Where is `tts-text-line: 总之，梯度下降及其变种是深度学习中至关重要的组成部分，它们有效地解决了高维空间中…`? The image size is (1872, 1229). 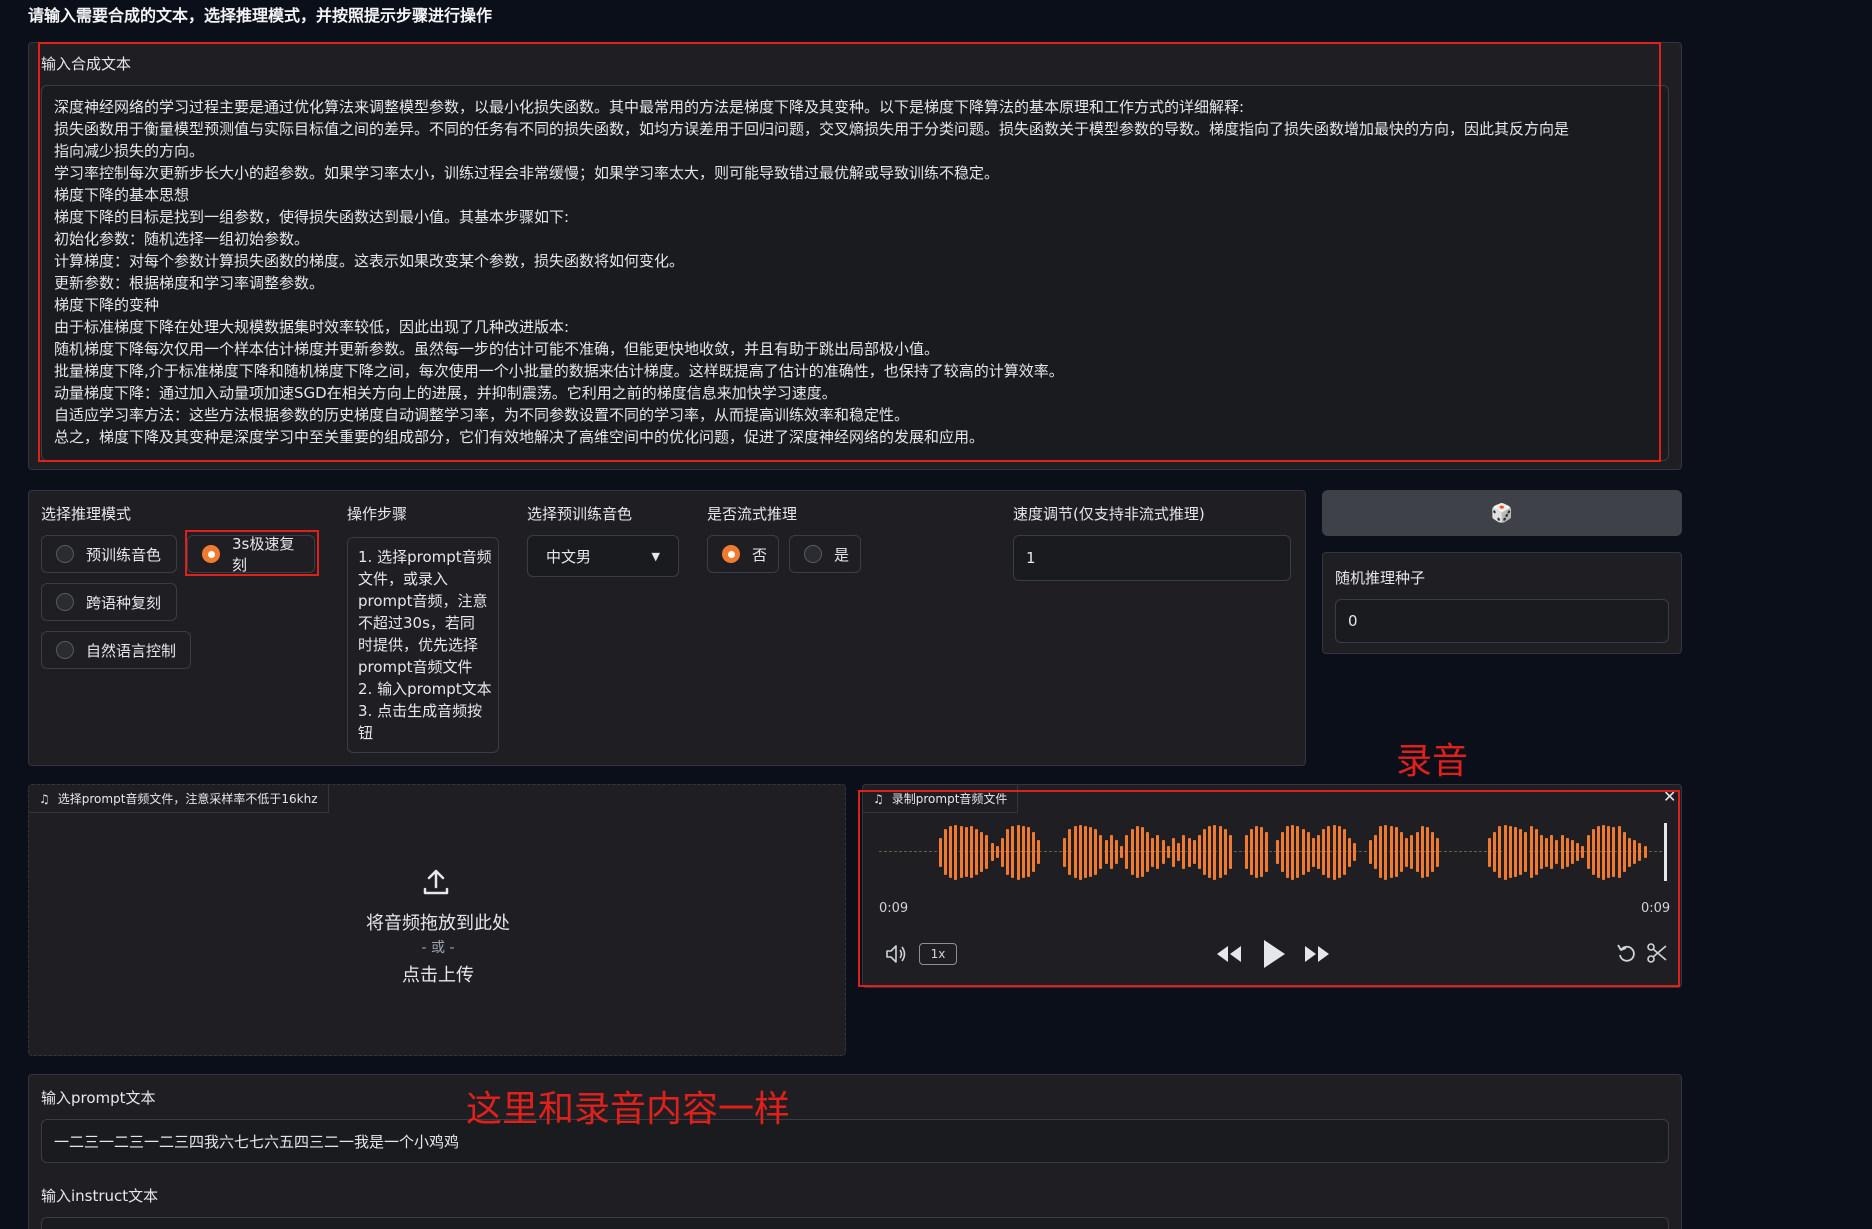
tts-text-line: 总之，梯度下降及其变种是深度学习中至关重要的组成部分，它们有效地解决了高维空间中… is located at coordinates (519, 437).